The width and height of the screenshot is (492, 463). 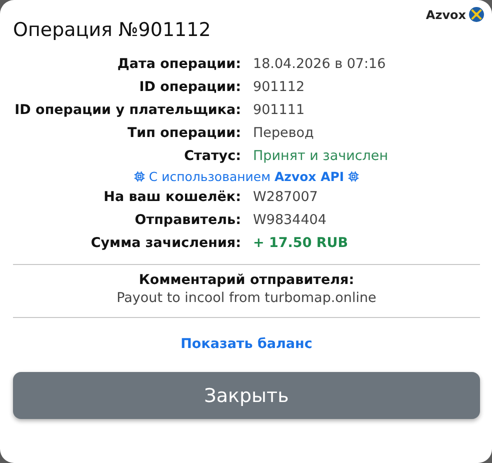 What do you see at coordinates (284, 133) in the screenshot?
I see `field-value: Перевод` at bounding box center [284, 133].